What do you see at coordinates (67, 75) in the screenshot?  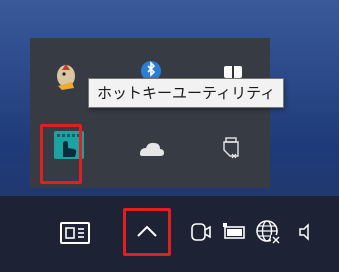 I see `dragon-app-icon` at bounding box center [67, 75].